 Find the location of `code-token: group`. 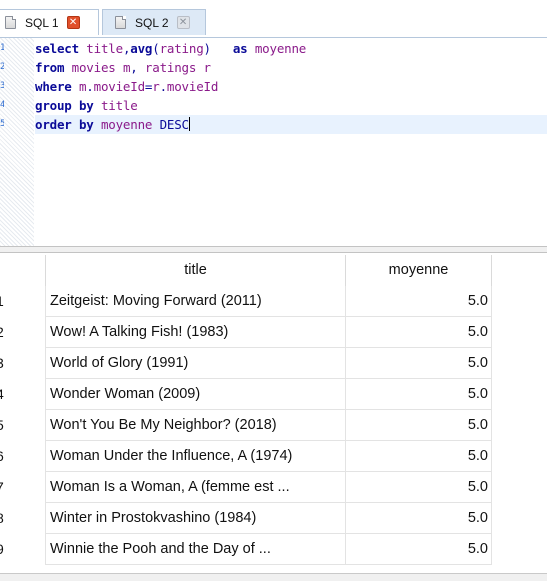

code-token: group is located at coordinates (53, 105).